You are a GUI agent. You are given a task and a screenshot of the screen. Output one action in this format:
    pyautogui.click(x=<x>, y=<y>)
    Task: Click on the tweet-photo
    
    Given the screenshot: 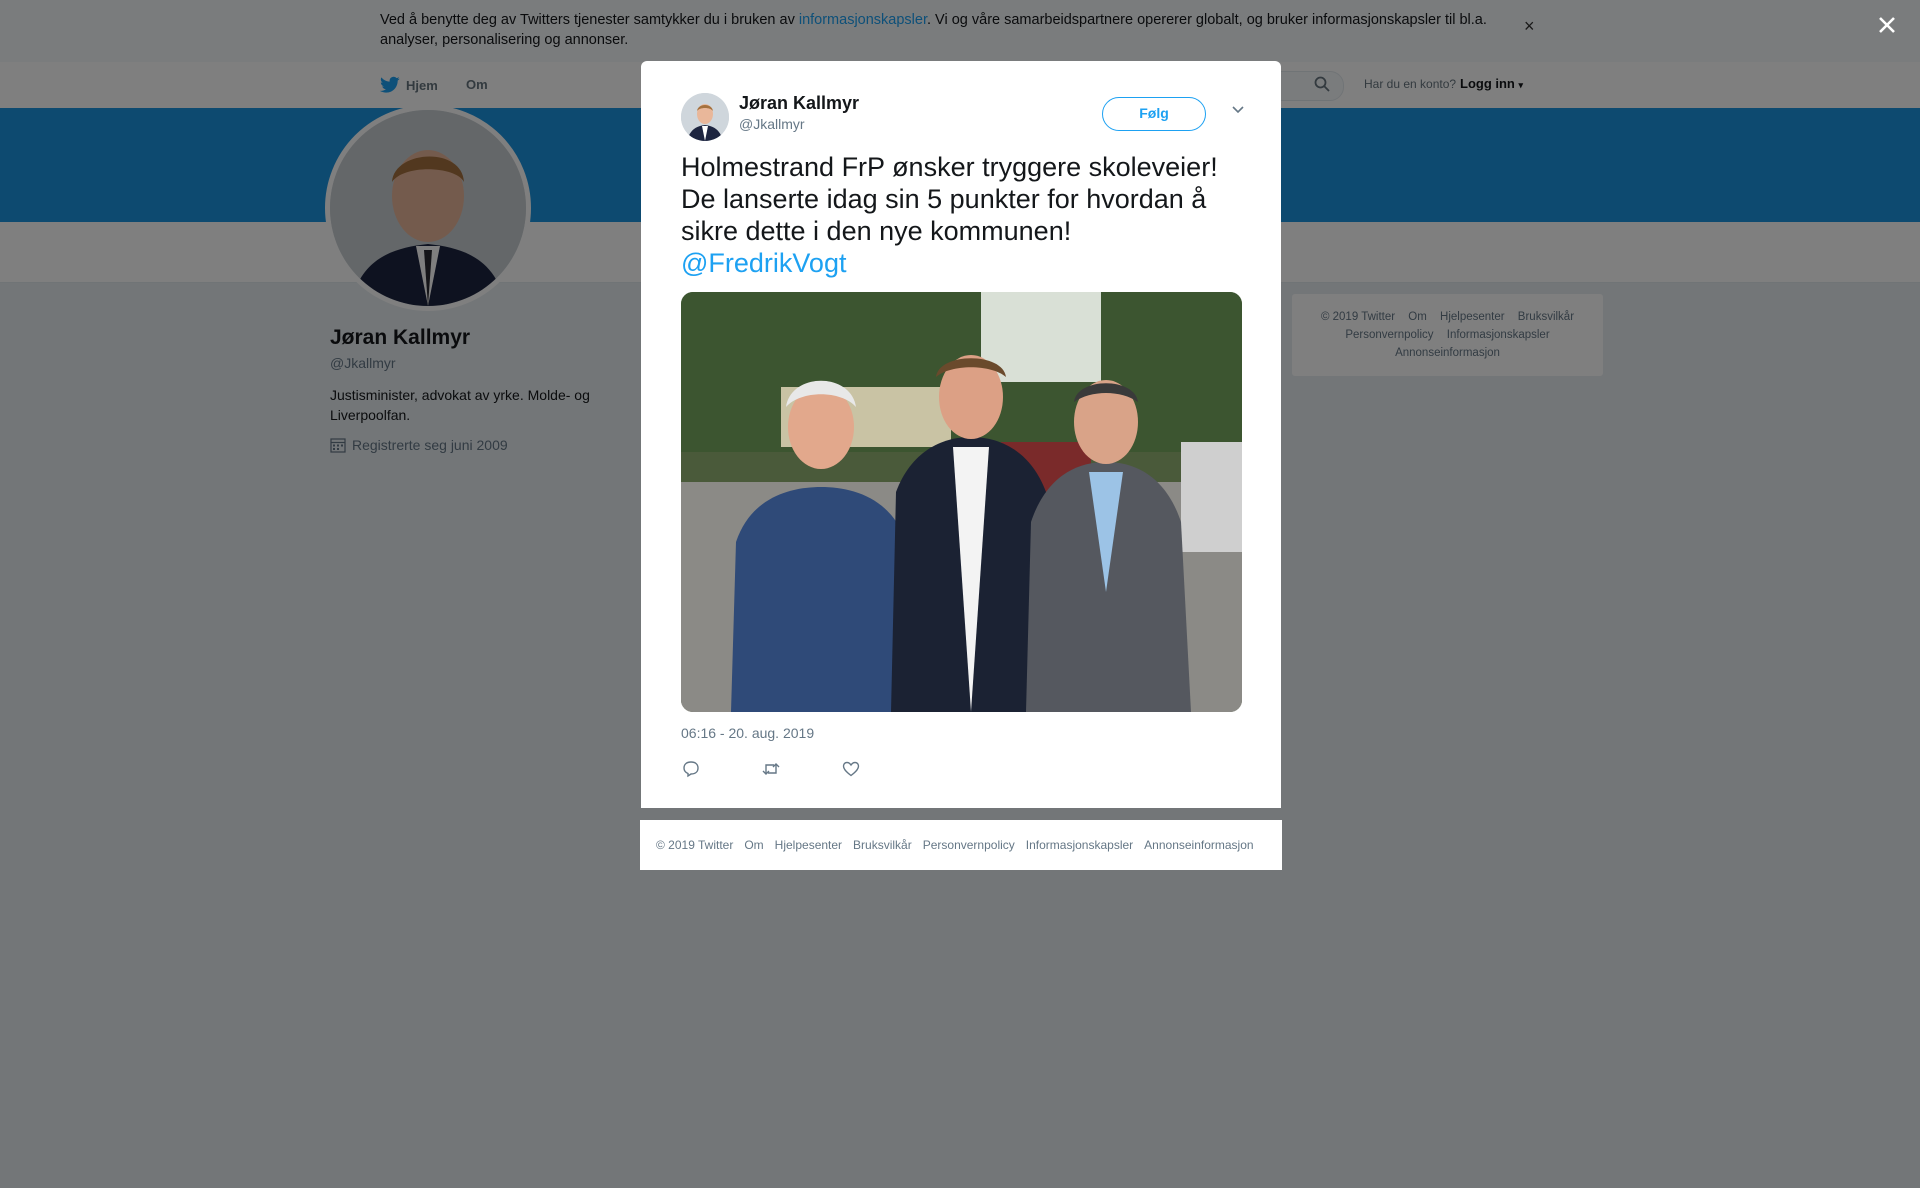 What is the action you would take?
    pyautogui.click(x=961, y=502)
    